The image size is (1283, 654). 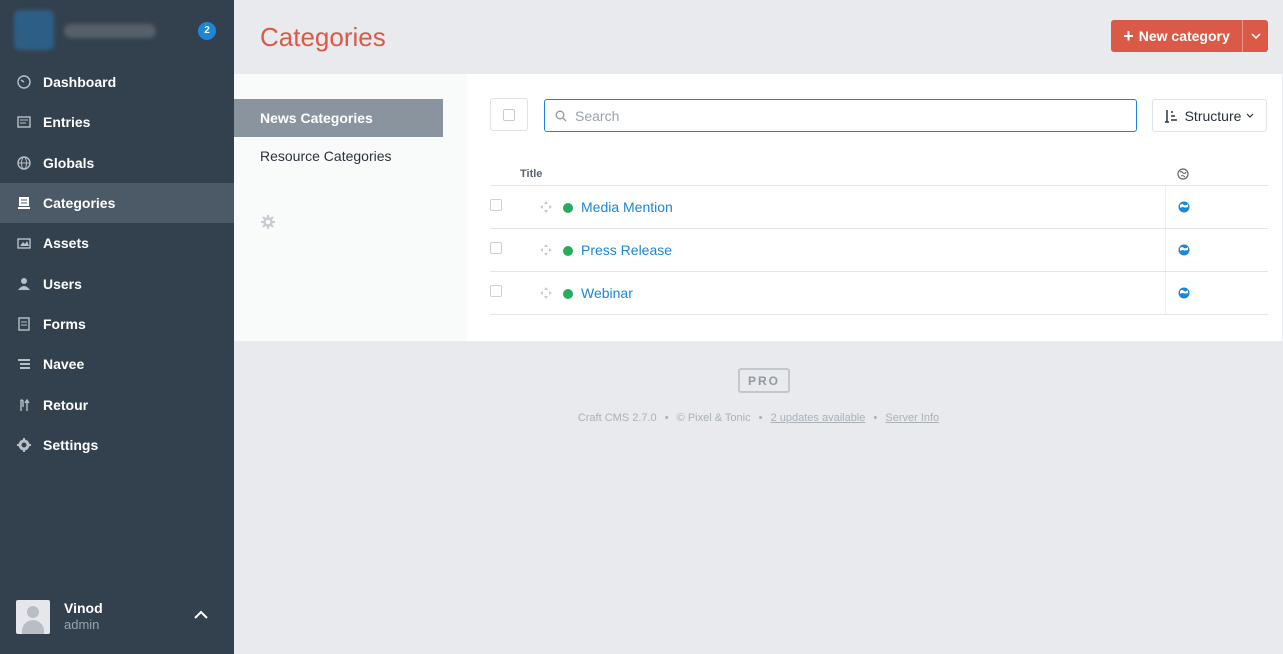 What do you see at coordinates (33, 612) in the screenshot?
I see `avatar-head` at bounding box center [33, 612].